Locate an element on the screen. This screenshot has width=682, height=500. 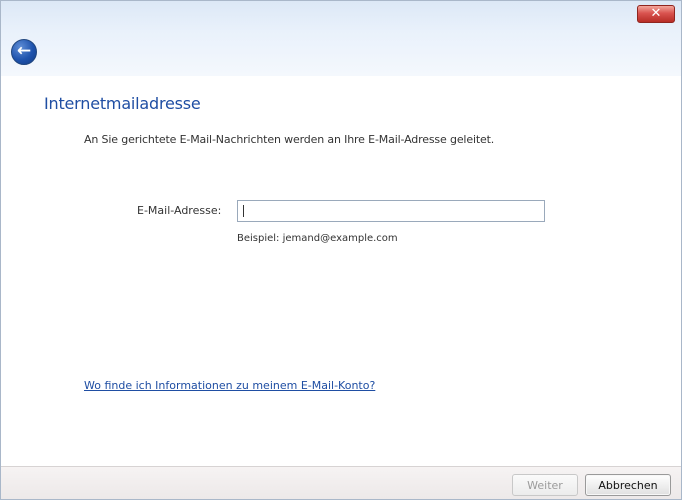
back-button: ← is located at coordinates (24, 52).